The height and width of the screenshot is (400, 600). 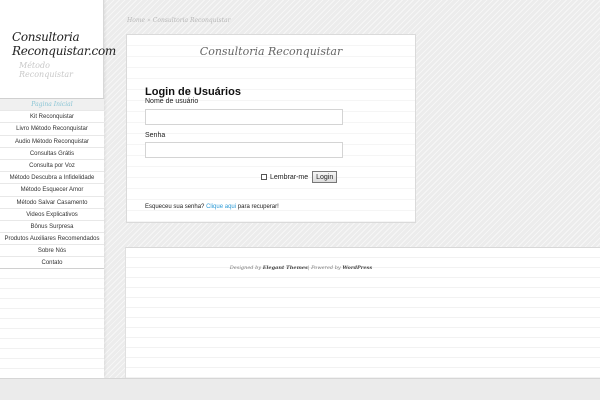 What do you see at coordinates (258, 207) in the screenshot?
I see `forgot-suffix: para recuperar!` at bounding box center [258, 207].